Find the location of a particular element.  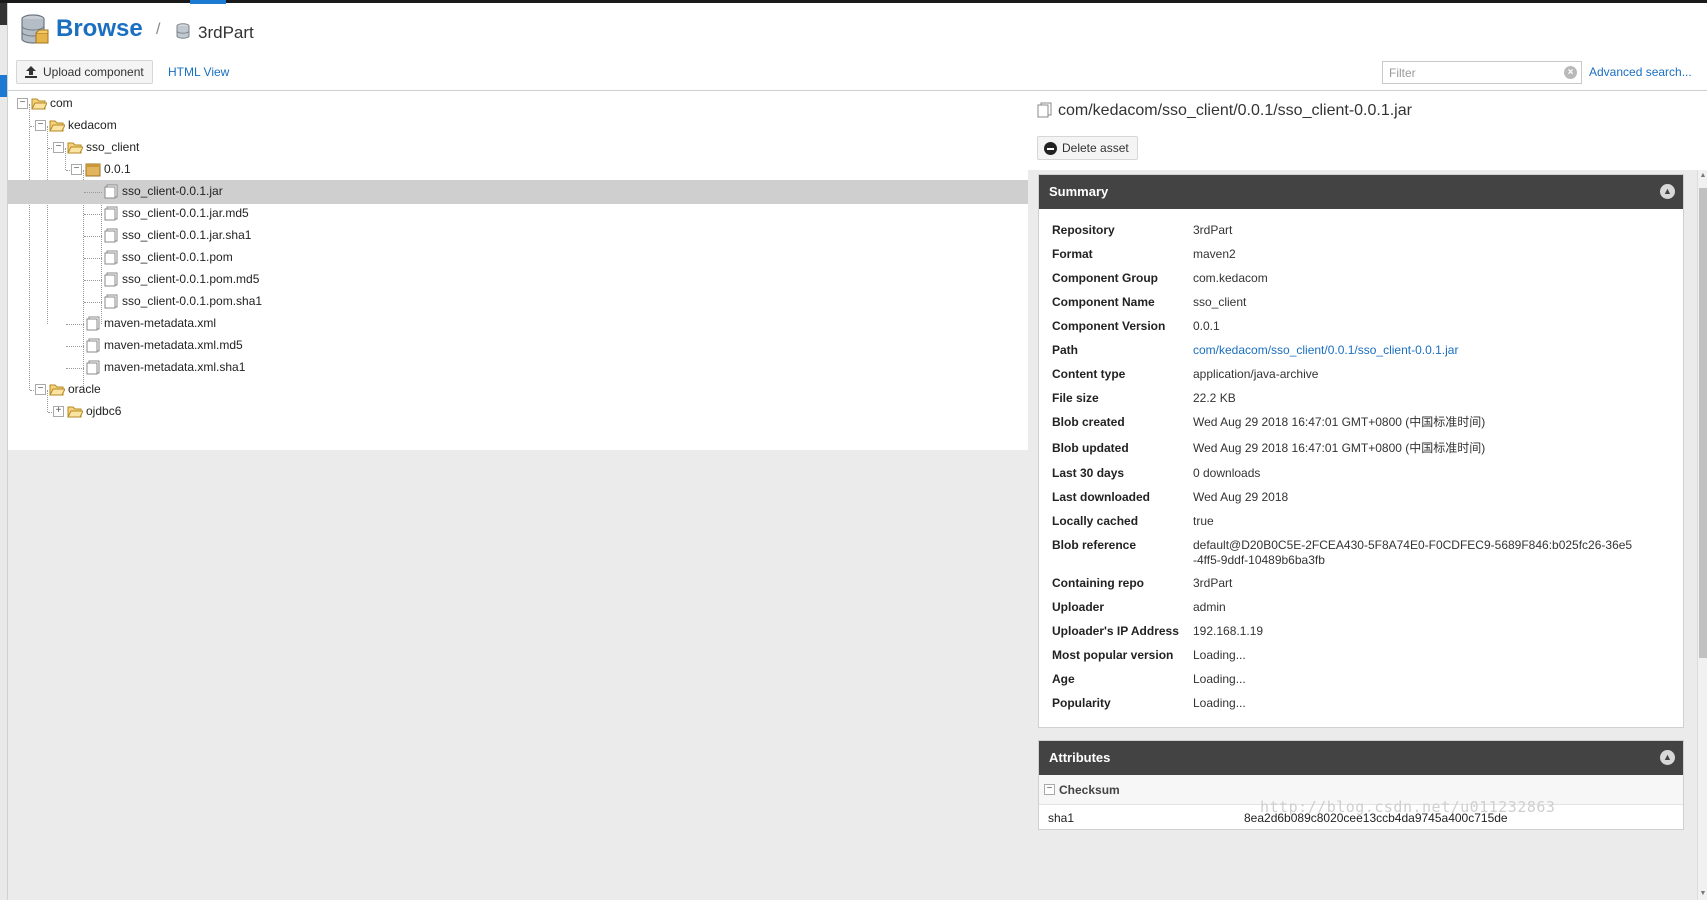

attributes-title: Attributes is located at coordinates (1080, 757).